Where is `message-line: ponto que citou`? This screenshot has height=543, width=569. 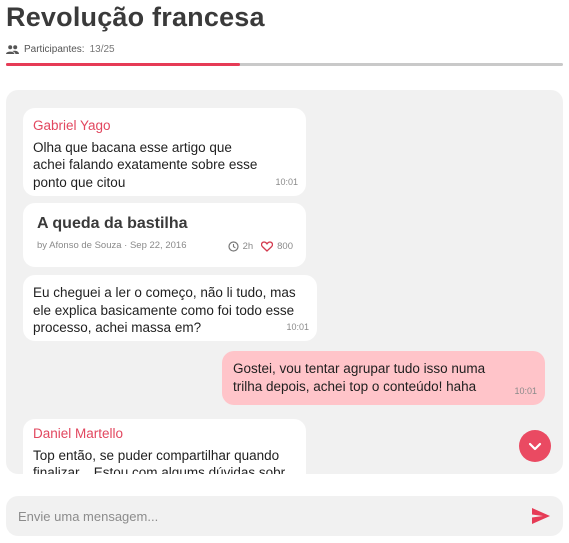
message-line: ponto que citou is located at coordinates (79, 182).